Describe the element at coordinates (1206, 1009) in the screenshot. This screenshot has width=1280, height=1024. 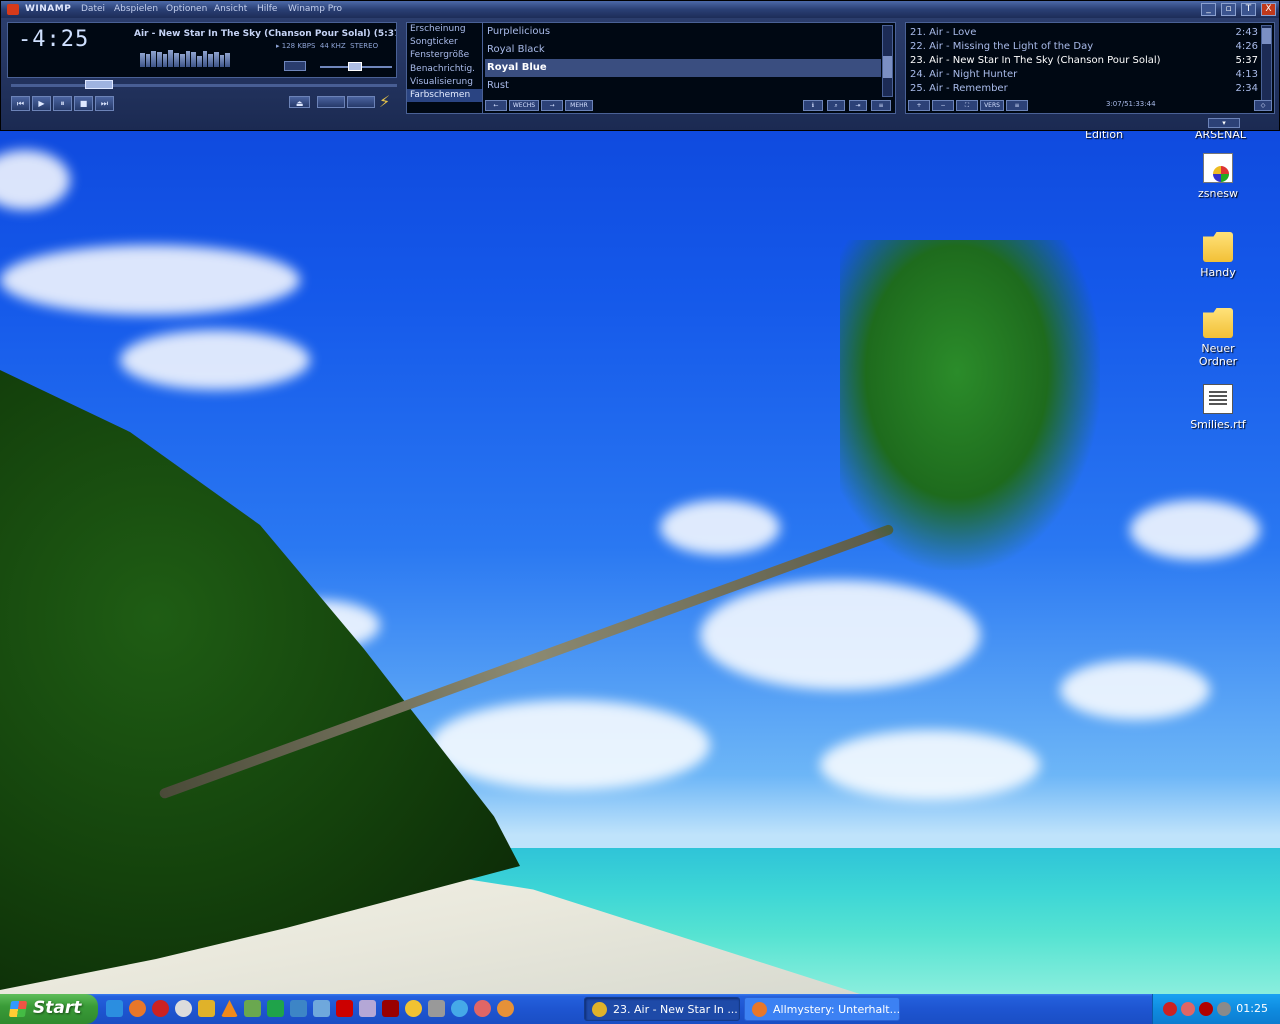
I see `tray-antivirus-icon` at that location.